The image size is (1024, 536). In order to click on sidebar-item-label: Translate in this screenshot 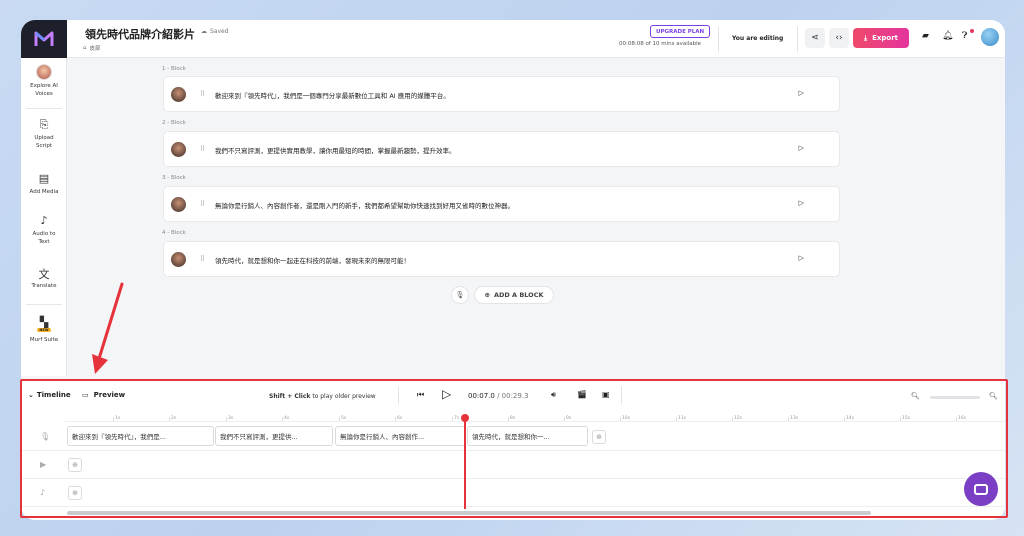, I will do `click(44, 286)`.